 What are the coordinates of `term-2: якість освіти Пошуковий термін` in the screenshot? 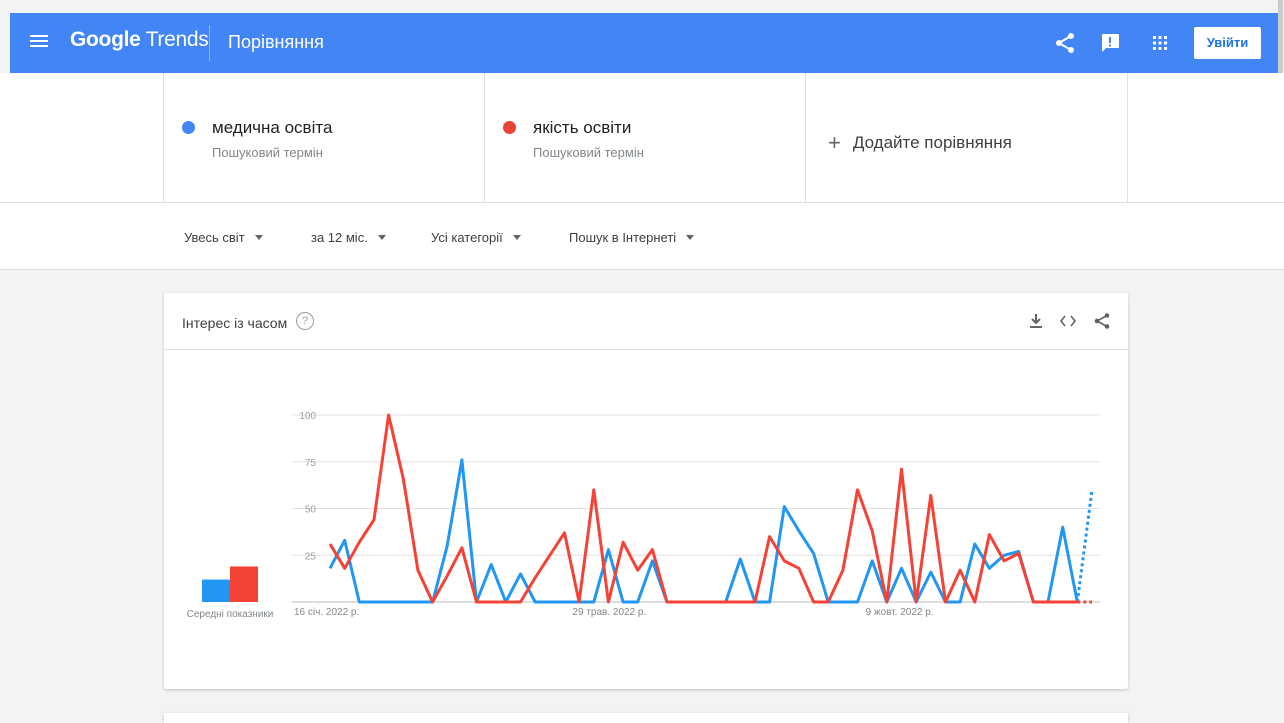 It's located at (644, 137).